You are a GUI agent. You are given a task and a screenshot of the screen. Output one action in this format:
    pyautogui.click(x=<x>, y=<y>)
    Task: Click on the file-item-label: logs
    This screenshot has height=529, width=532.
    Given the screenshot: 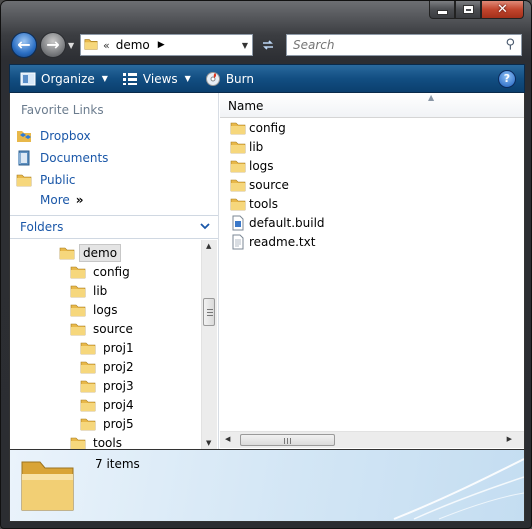 What is the action you would take?
    pyautogui.click(x=261, y=166)
    